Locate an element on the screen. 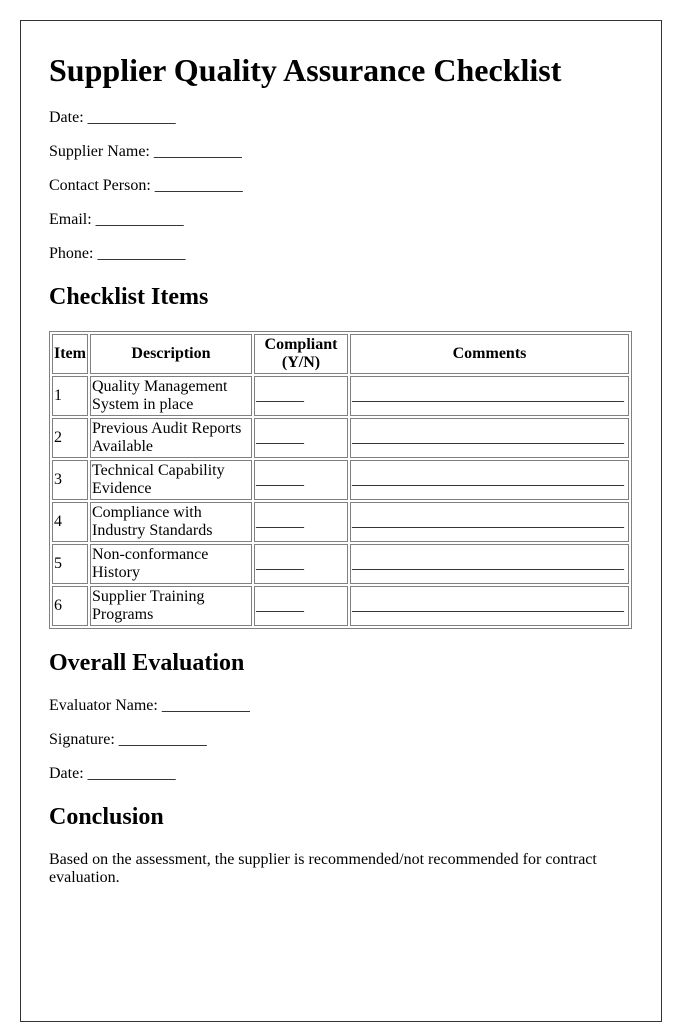 The image size is (700, 1022). field-label: Signature: is located at coordinates (82, 739).